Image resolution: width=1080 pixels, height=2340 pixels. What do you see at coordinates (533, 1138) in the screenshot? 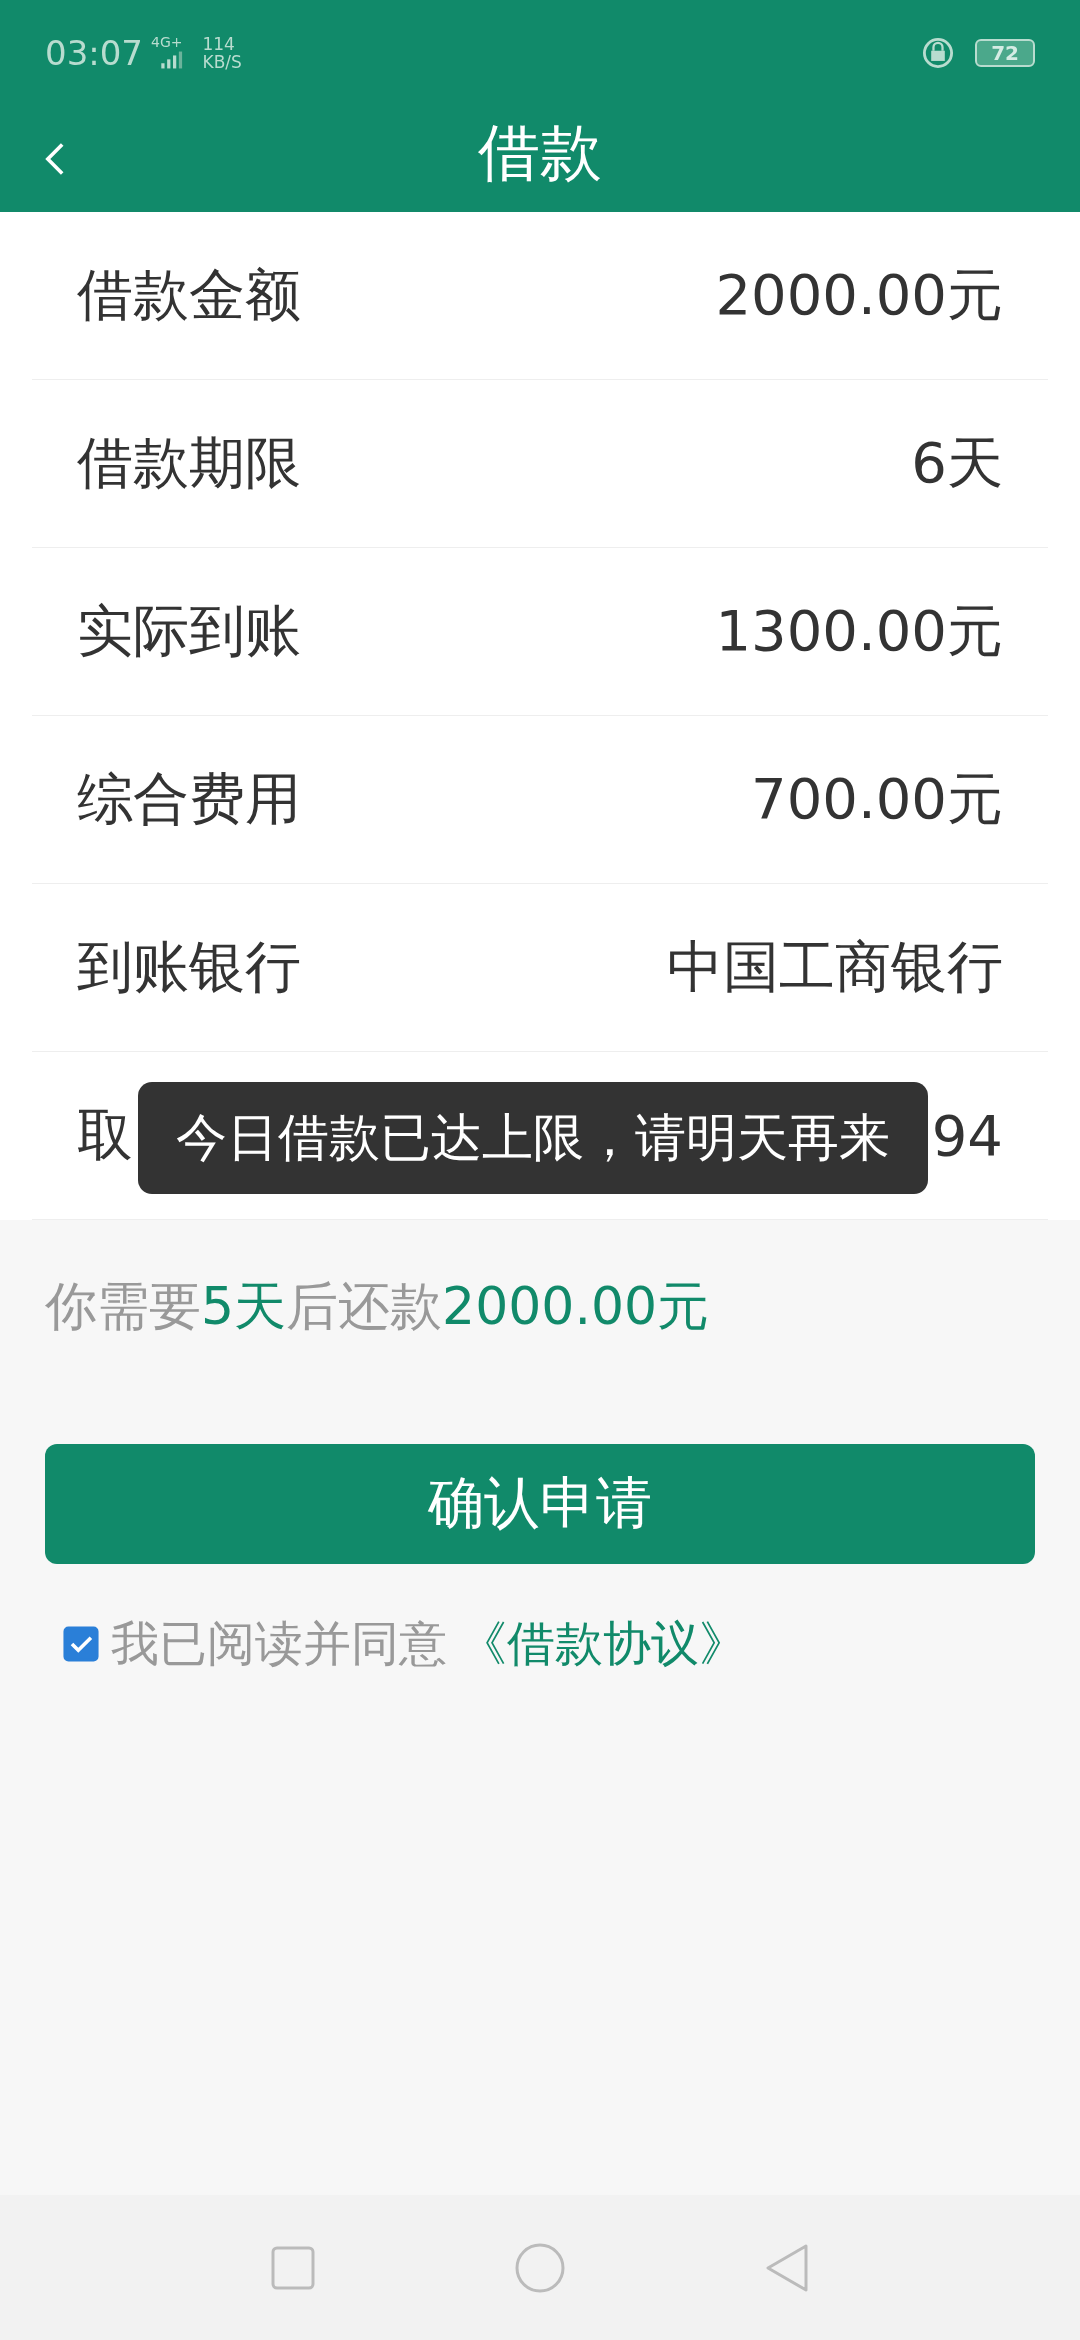
I see `toast-message: 今日借款已达上限，请明天再来` at bounding box center [533, 1138].